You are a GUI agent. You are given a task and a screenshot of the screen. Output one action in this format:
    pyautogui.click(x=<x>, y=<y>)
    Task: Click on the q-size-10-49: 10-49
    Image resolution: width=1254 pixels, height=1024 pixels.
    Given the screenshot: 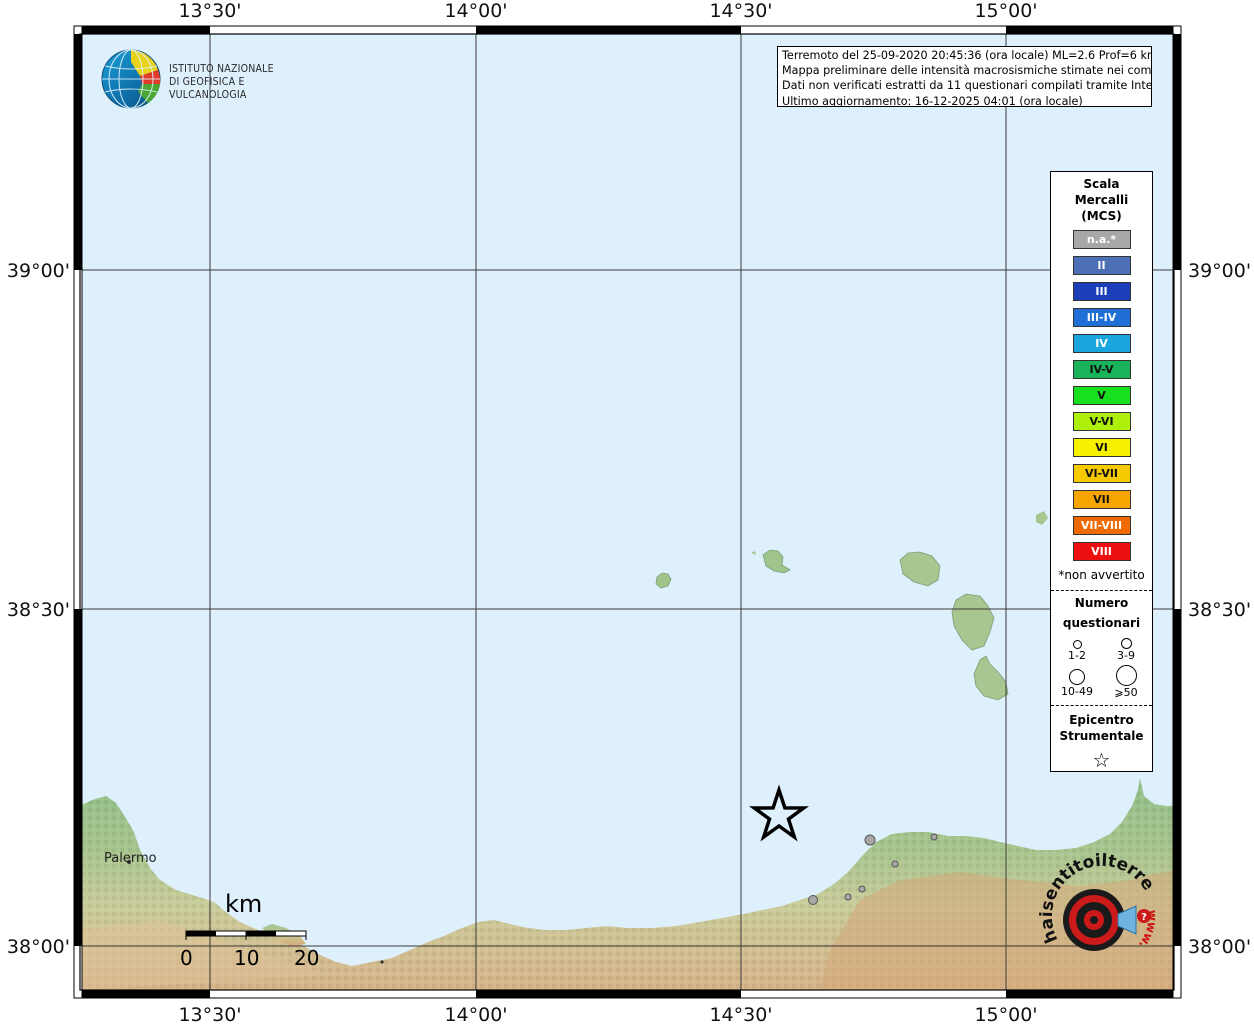 What is the action you would take?
    pyautogui.click(x=1077, y=683)
    